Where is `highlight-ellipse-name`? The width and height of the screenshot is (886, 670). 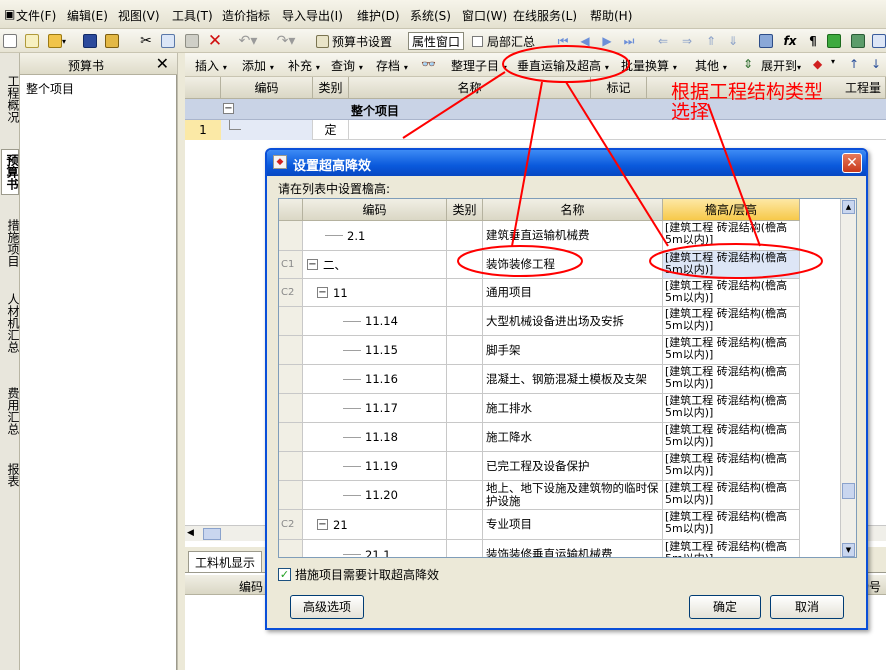 highlight-ellipse-name is located at coordinates (520, 261).